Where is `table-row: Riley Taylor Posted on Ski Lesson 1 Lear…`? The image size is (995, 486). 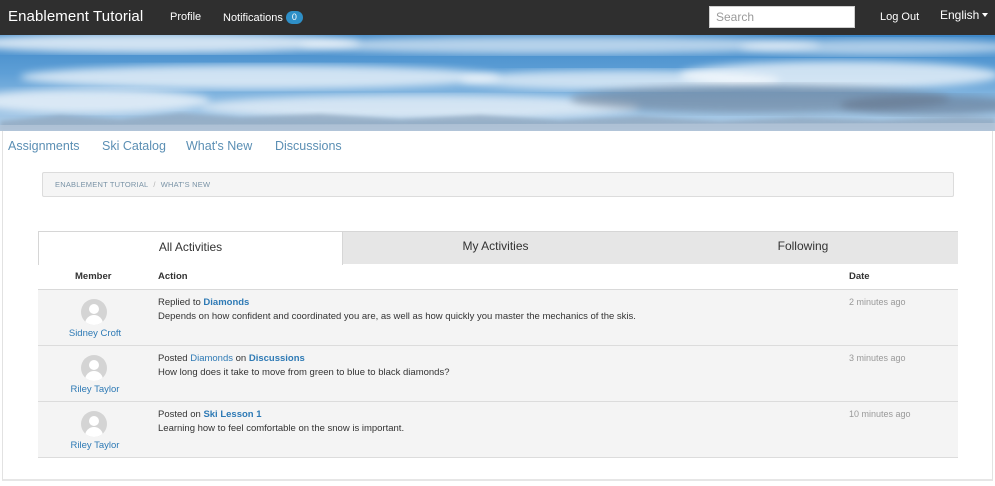
table-row: Riley Taylor Posted on Ski Lesson 1 Lear… is located at coordinates (498, 430).